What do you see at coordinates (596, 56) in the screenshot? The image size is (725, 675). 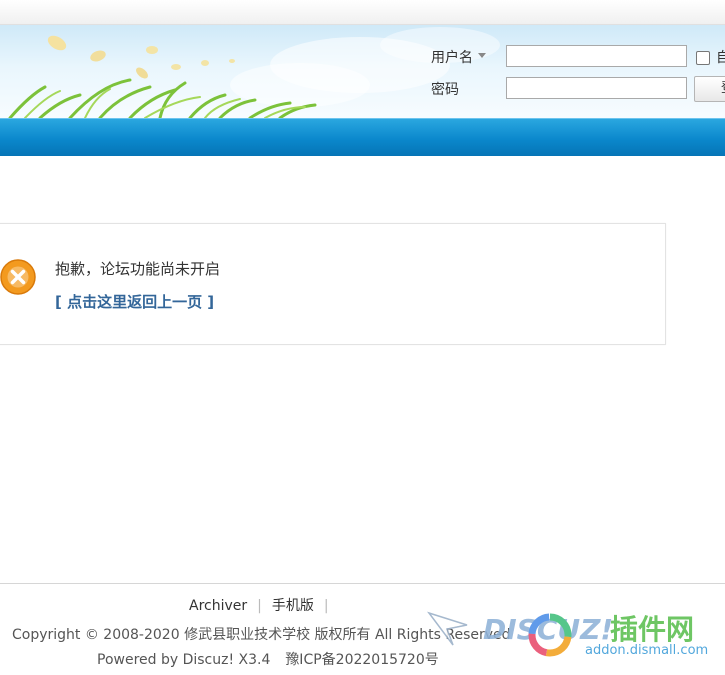 I see `username-input` at bounding box center [596, 56].